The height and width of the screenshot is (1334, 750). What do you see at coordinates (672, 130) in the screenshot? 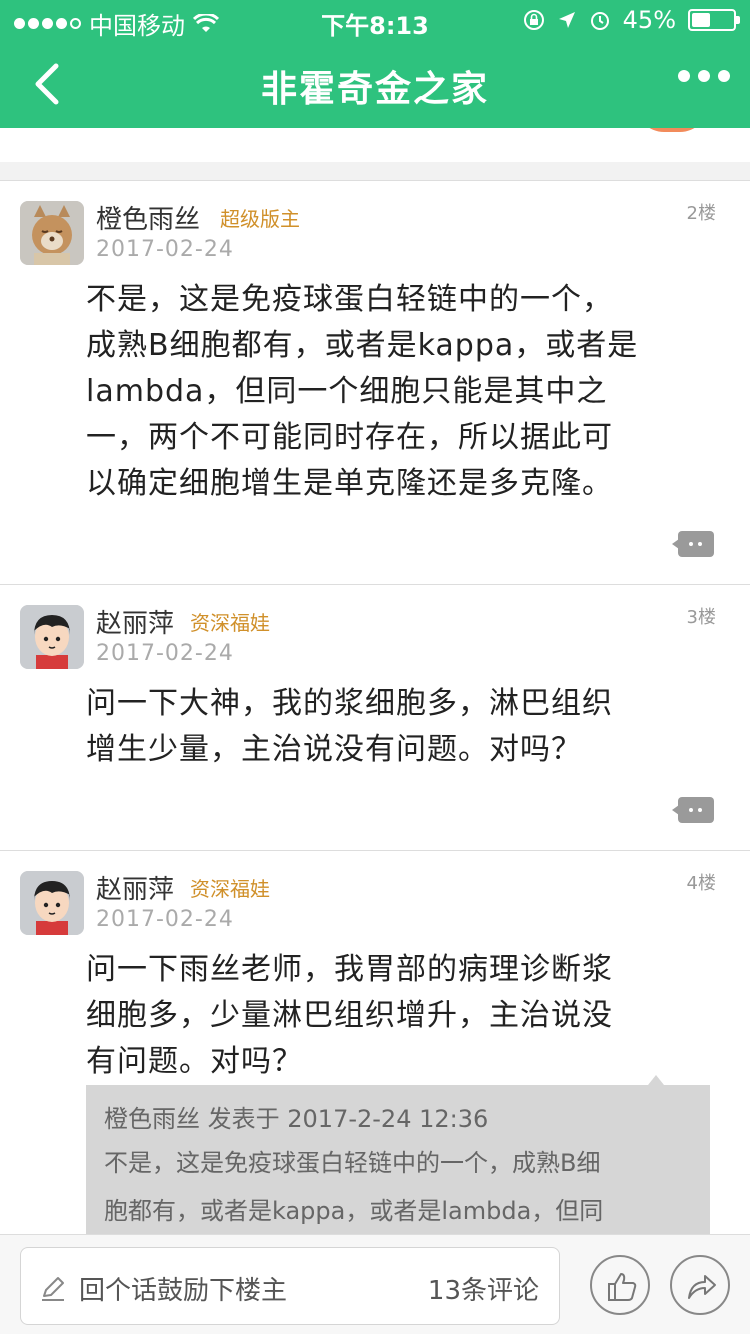
I see `orange-avatar-edge` at bounding box center [672, 130].